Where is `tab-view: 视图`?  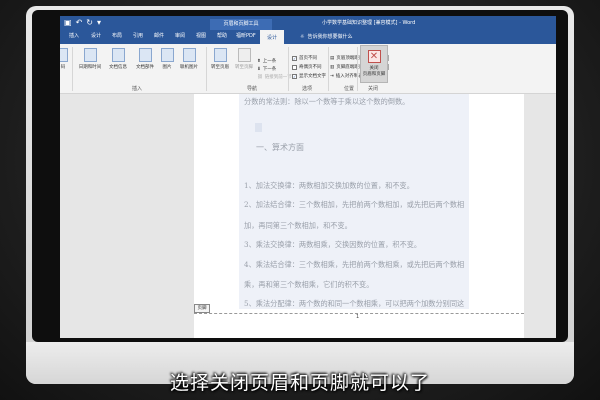 tab-view: 视图 is located at coordinates (201, 35).